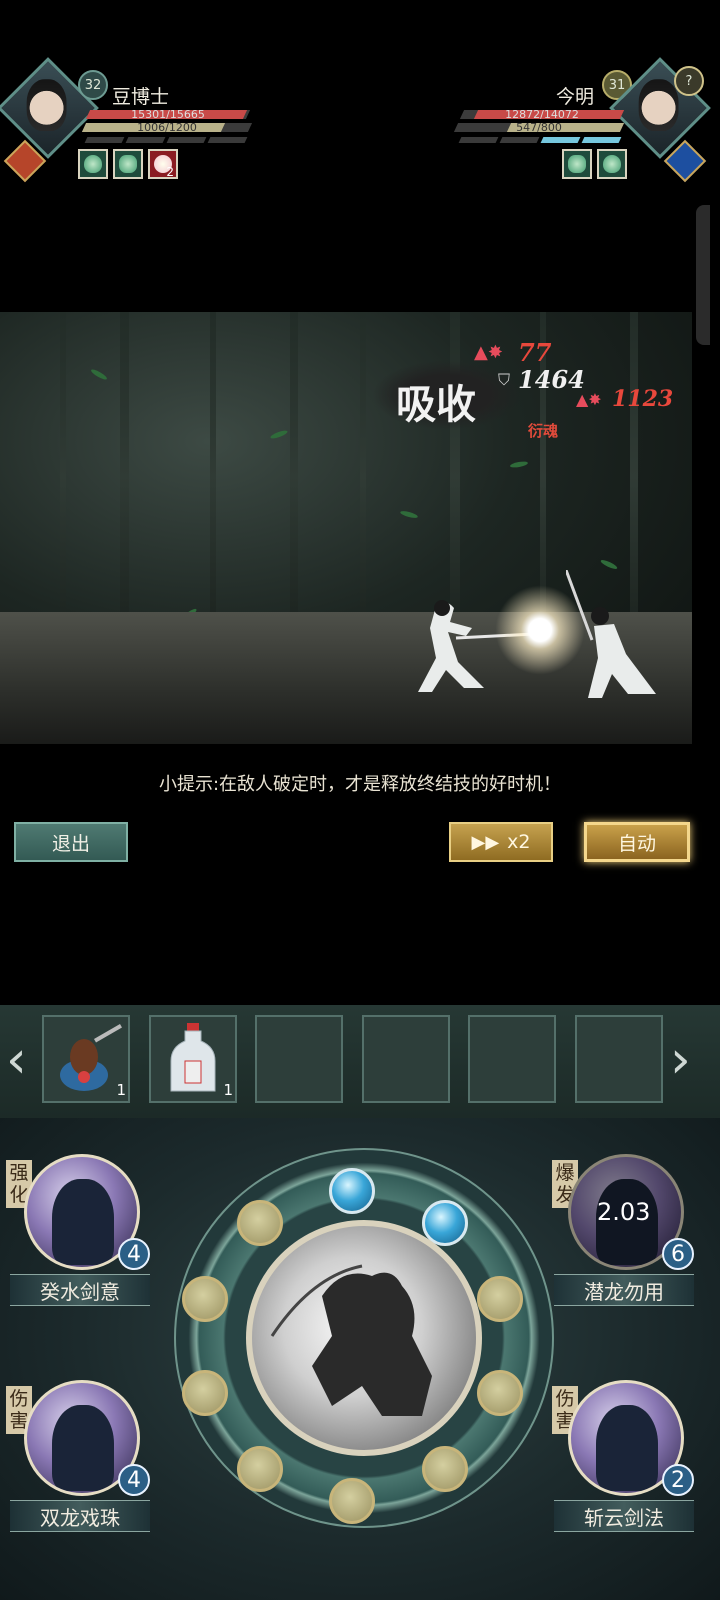 The height and width of the screenshot is (1600, 720). I want to click on skill-3-count: 4, so click(134, 1480).